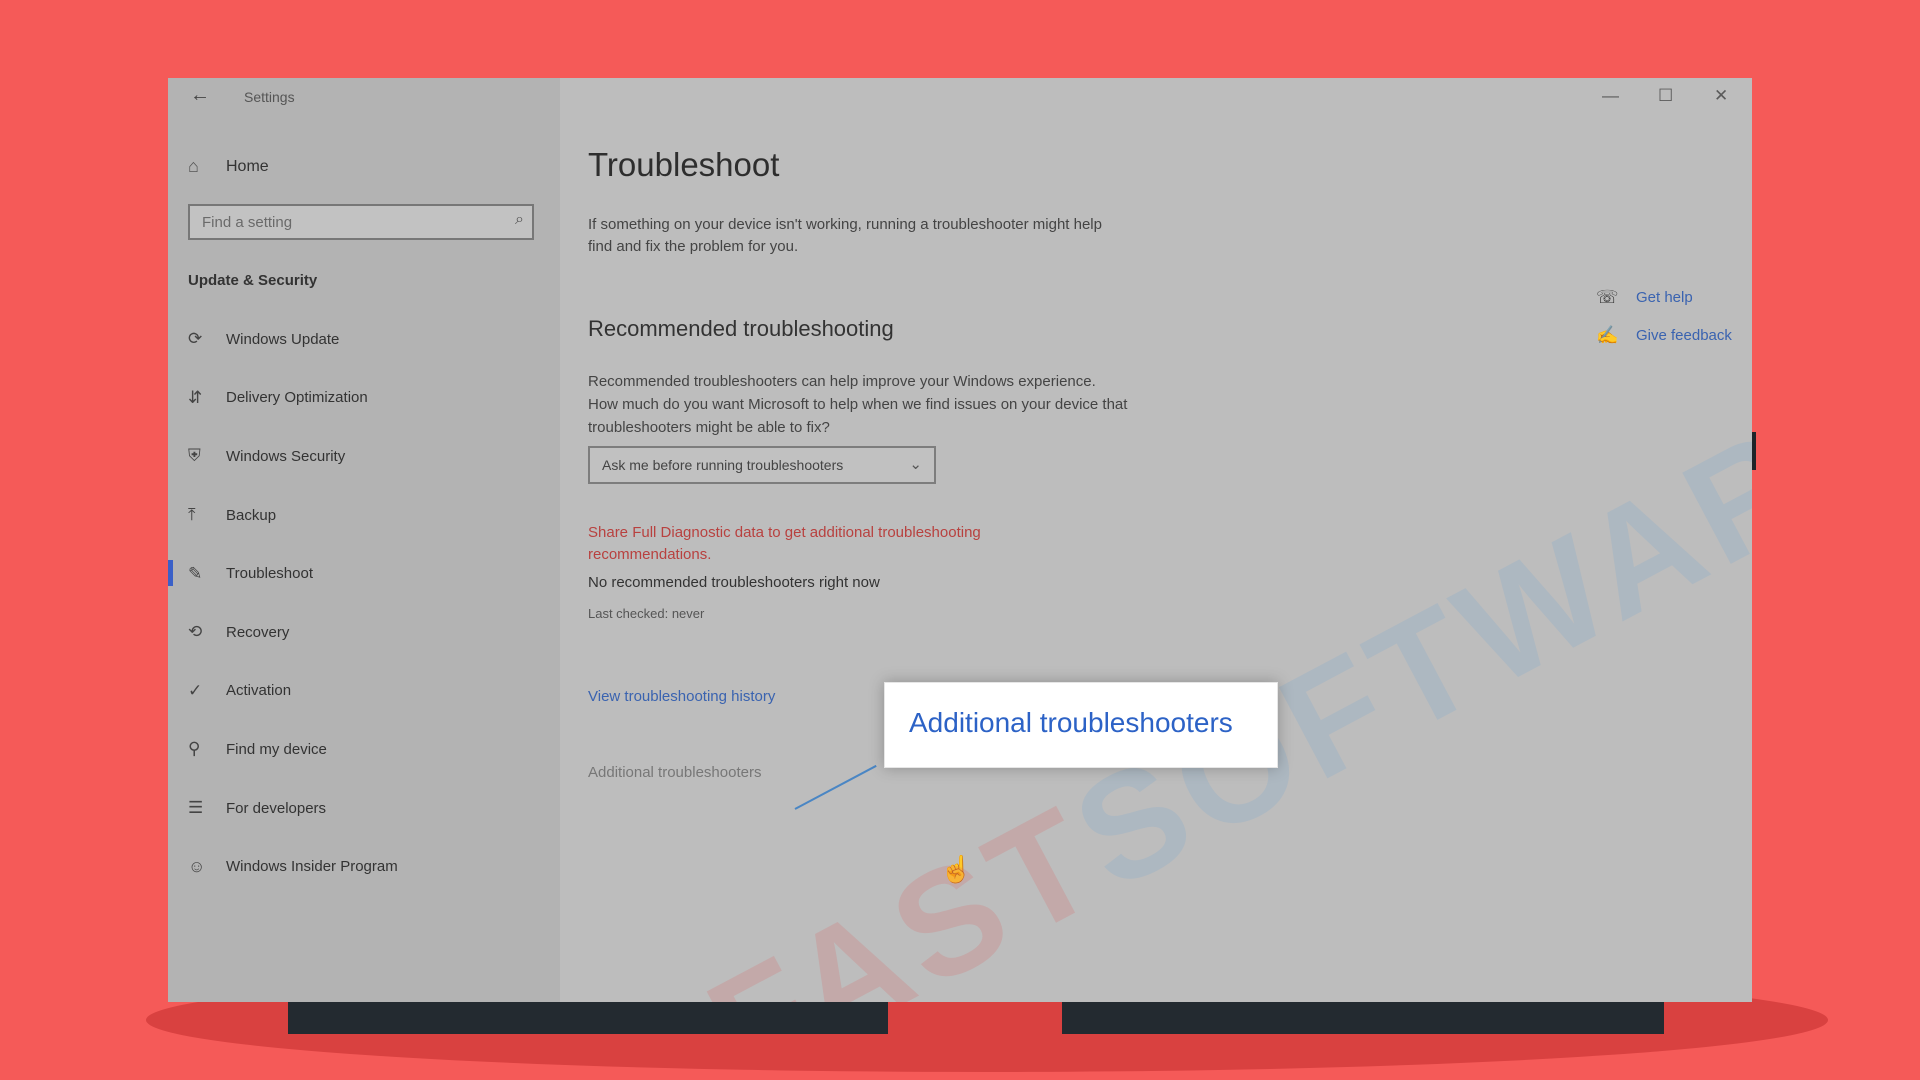  What do you see at coordinates (364, 749) in the screenshot?
I see `sidebar-item-find-my-device: ⚲ Find my device` at bounding box center [364, 749].